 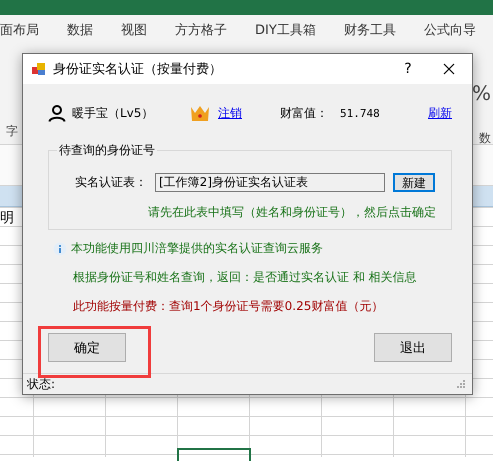 I want to click on user-name: 暖手宝（Lv5）, so click(x=113, y=113).